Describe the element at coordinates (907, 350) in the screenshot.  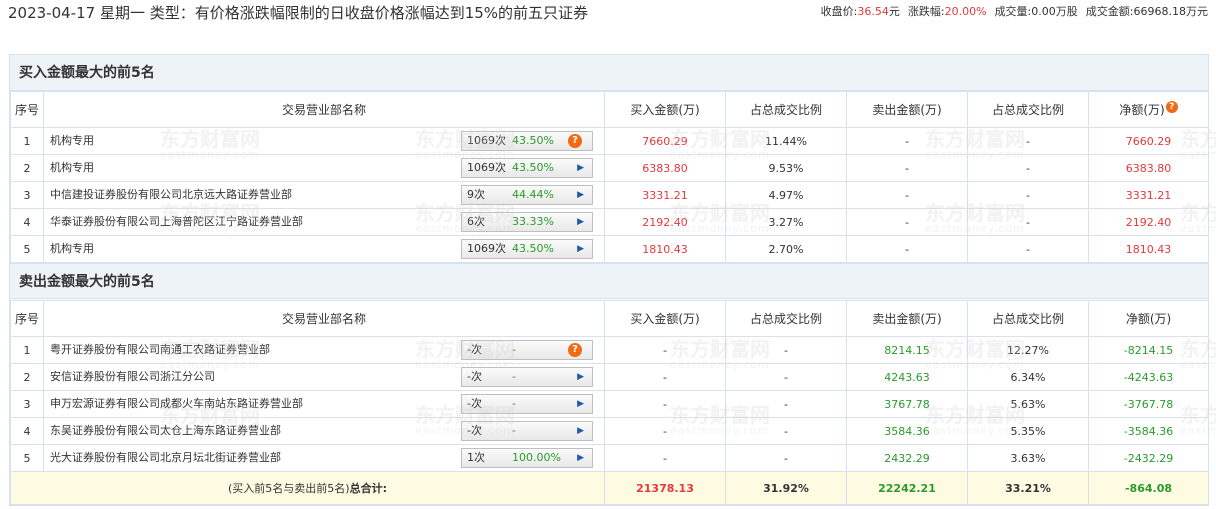
I see `sell-amount: 8214.15` at that location.